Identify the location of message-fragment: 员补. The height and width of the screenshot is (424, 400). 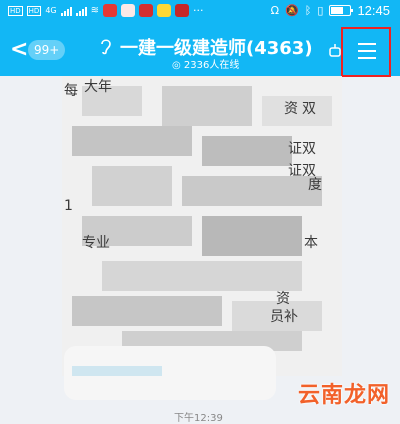
(284, 317).